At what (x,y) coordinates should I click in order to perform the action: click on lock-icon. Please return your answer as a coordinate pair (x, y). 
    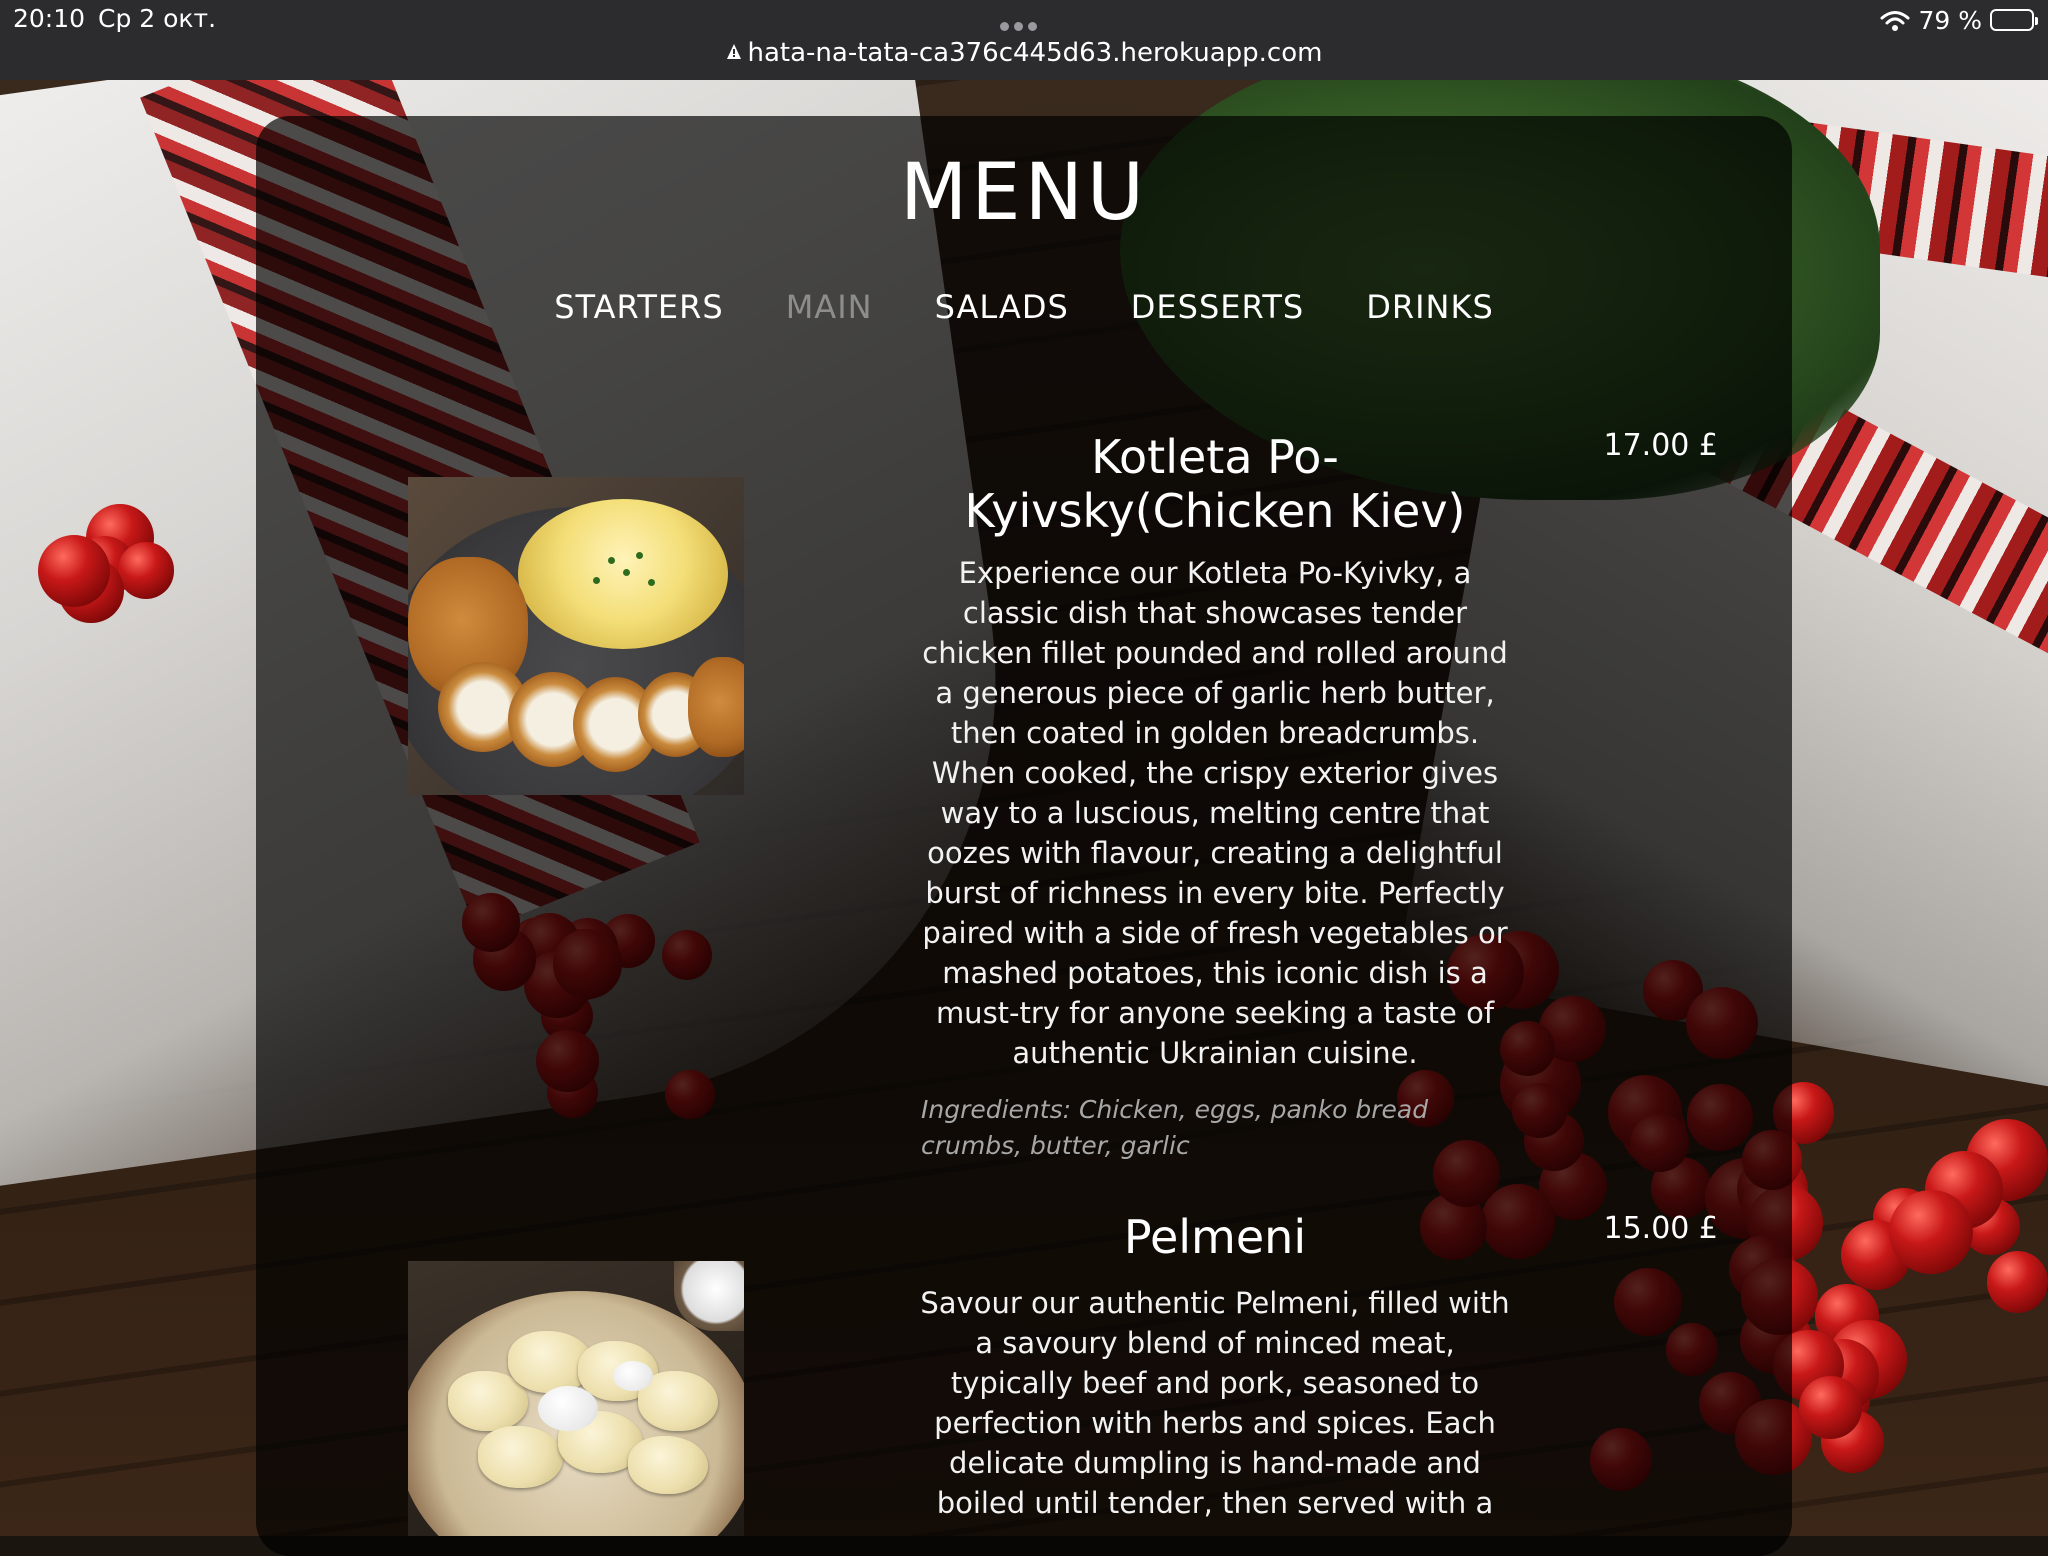
    Looking at the image, I should click on (734, 53).